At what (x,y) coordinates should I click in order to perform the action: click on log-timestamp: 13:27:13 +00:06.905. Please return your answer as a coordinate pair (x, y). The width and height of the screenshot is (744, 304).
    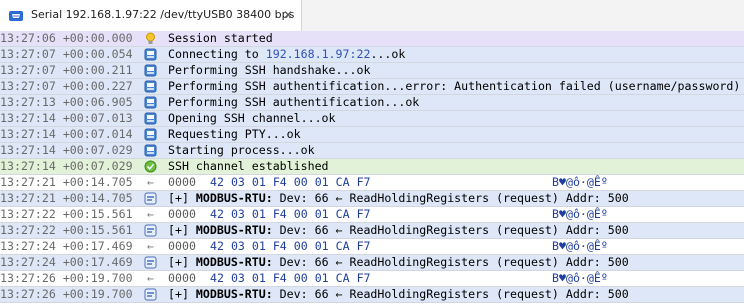
    Looking at the image, I should click on (66, 102).